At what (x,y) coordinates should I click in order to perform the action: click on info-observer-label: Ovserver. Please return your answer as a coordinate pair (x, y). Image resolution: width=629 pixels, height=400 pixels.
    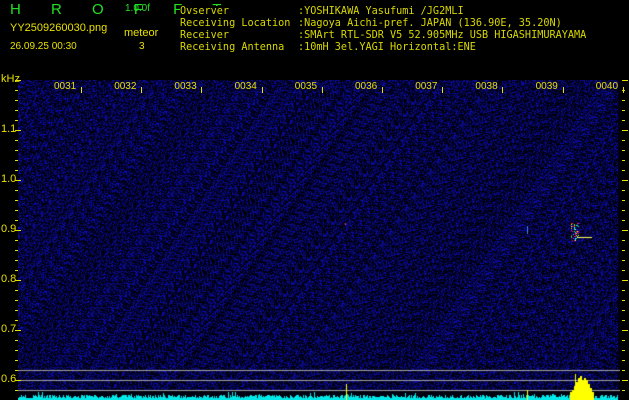
    Looking at the image, I should click on (205, 11).